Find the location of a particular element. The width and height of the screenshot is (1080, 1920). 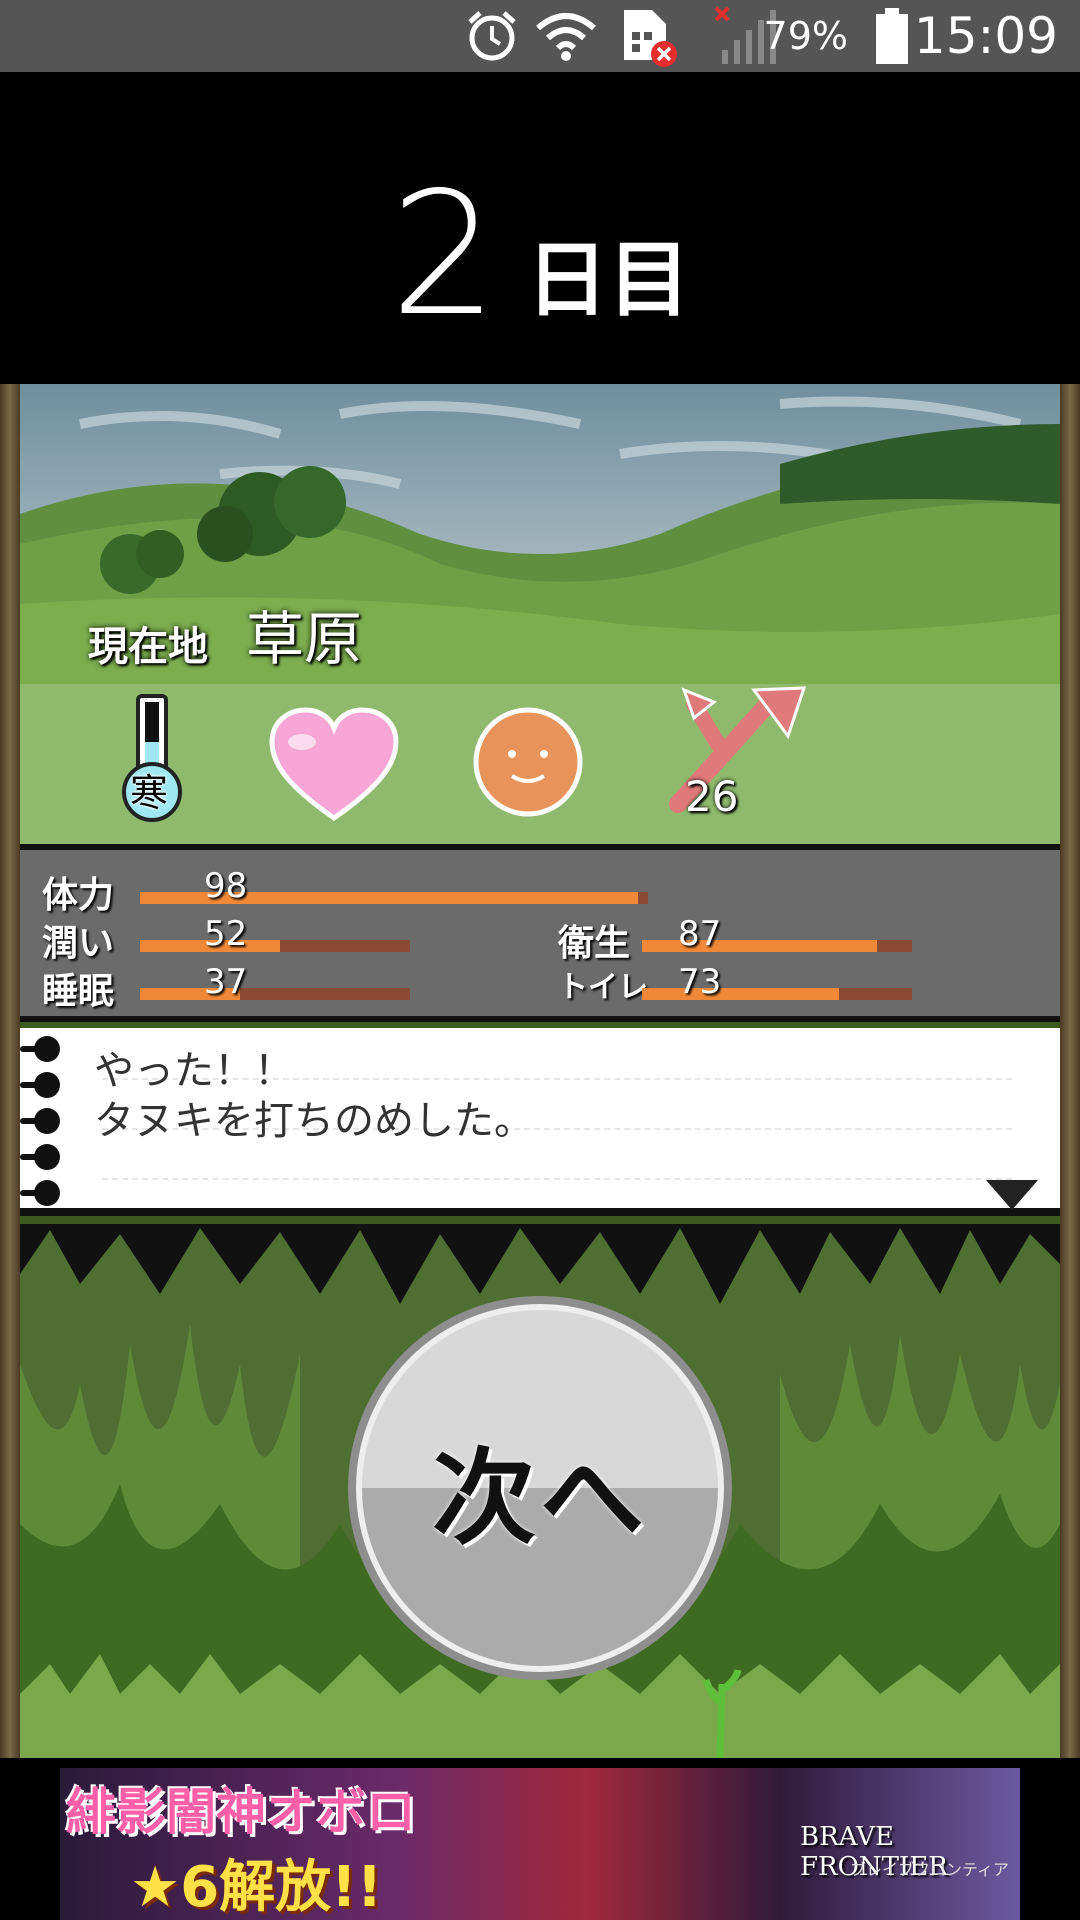

status-bar: 79% 15:09 is located at coordinates (540, 36).